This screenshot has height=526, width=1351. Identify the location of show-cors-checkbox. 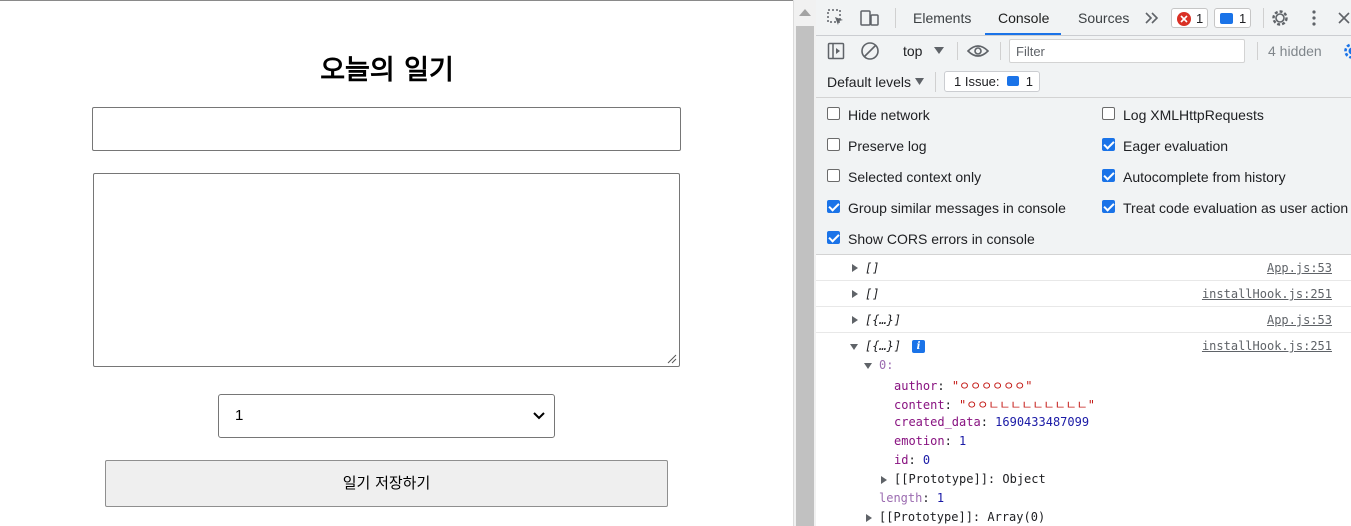
(833, 237).